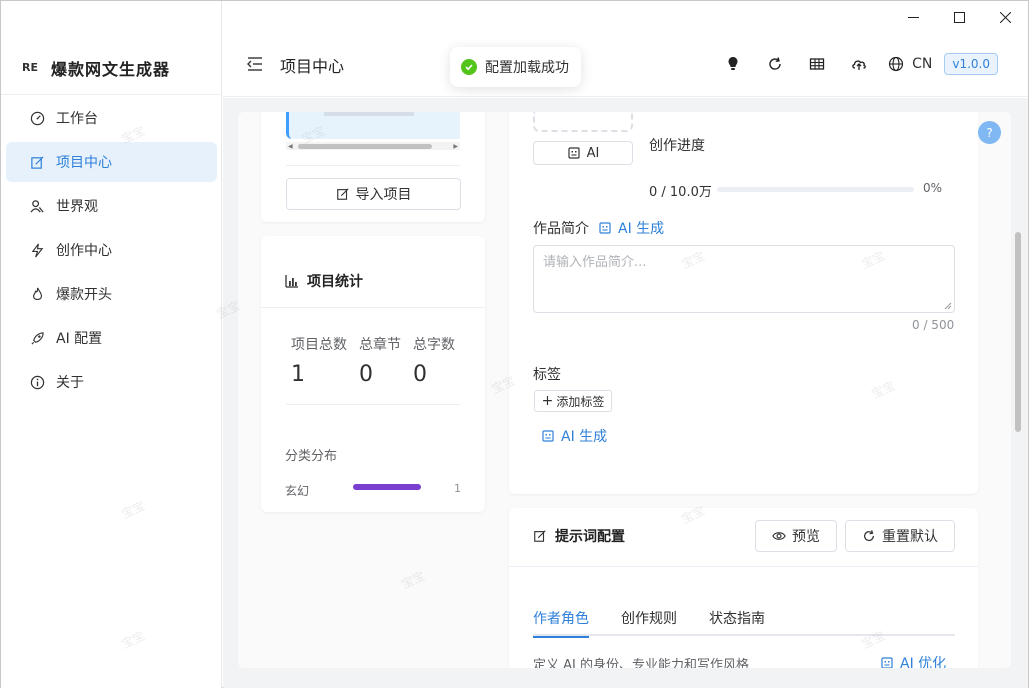  I want to click on plus-icon: +, so click(547, 401).